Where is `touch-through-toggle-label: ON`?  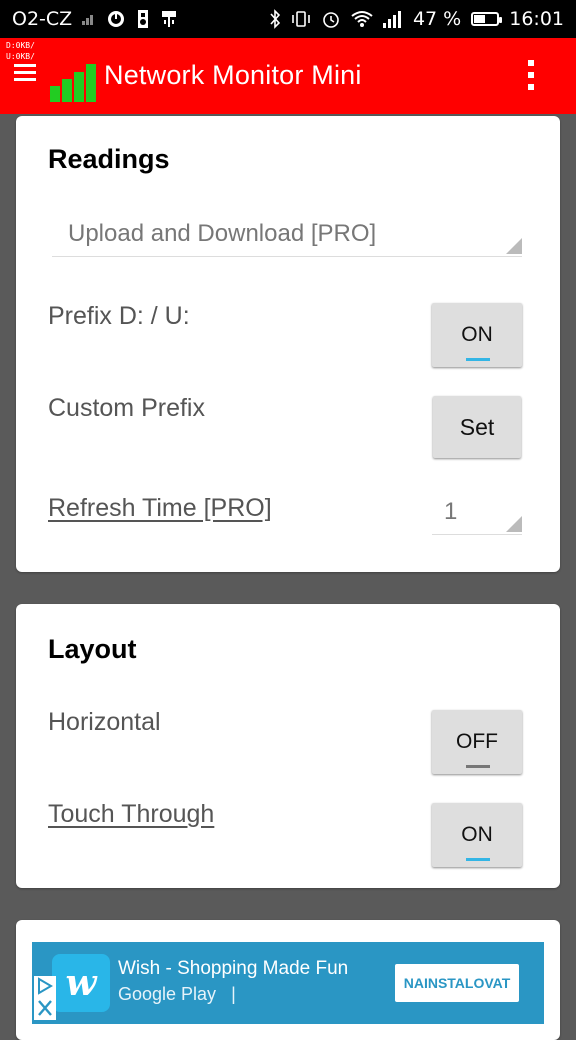 touch-through-toggle-label: ON is located at coordinates (477, 834).